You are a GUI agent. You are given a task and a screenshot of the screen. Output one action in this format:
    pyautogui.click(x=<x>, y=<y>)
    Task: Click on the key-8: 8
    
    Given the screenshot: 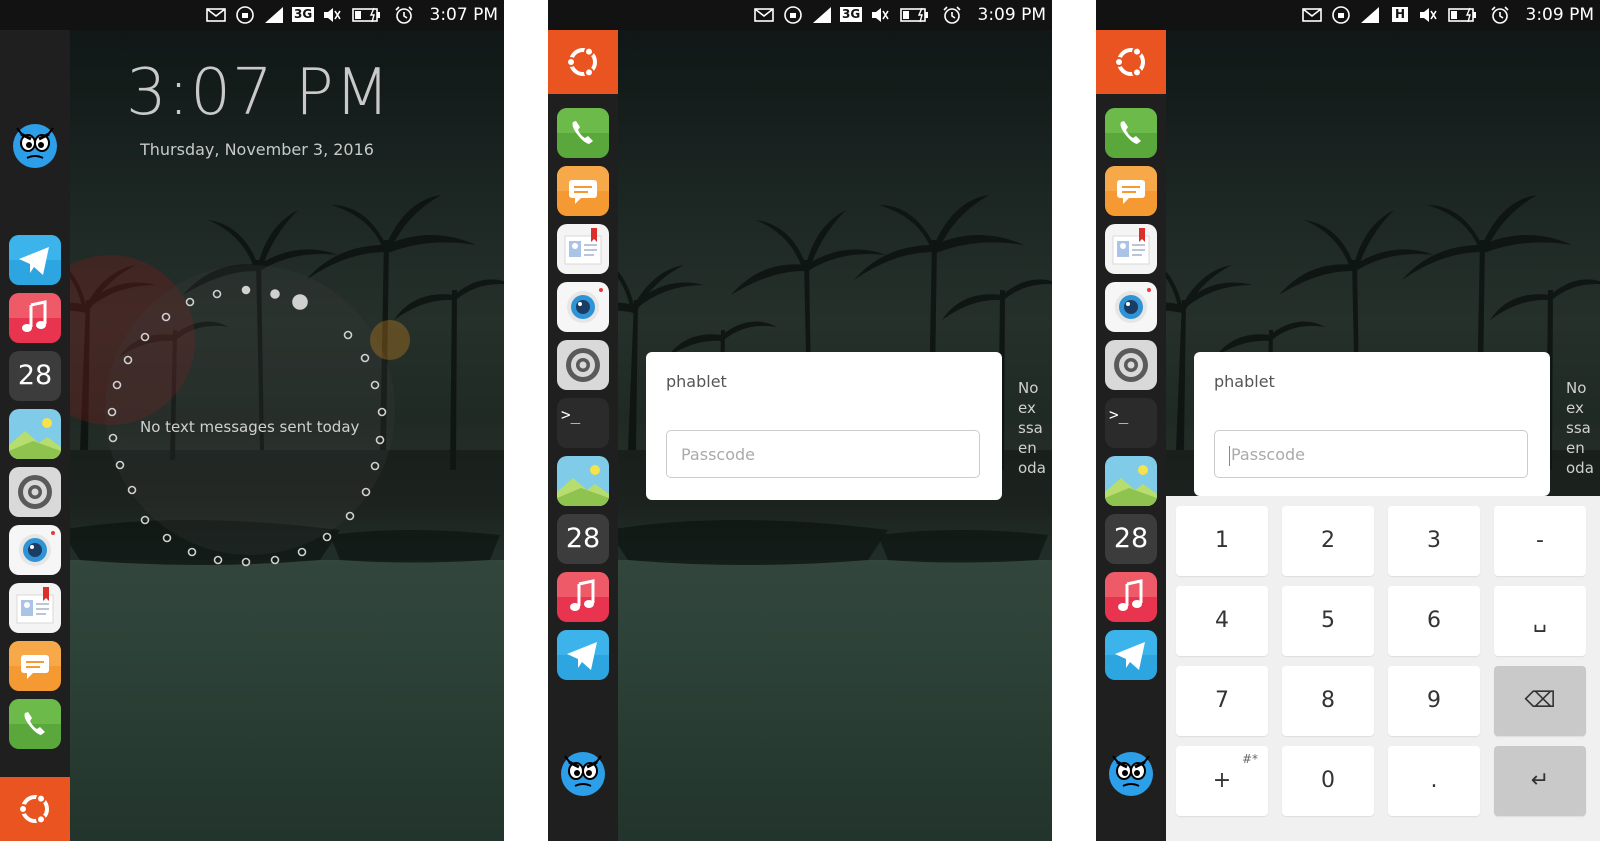 What is the action you would take?
    pyautogui.click(x=1328, y=701)
    